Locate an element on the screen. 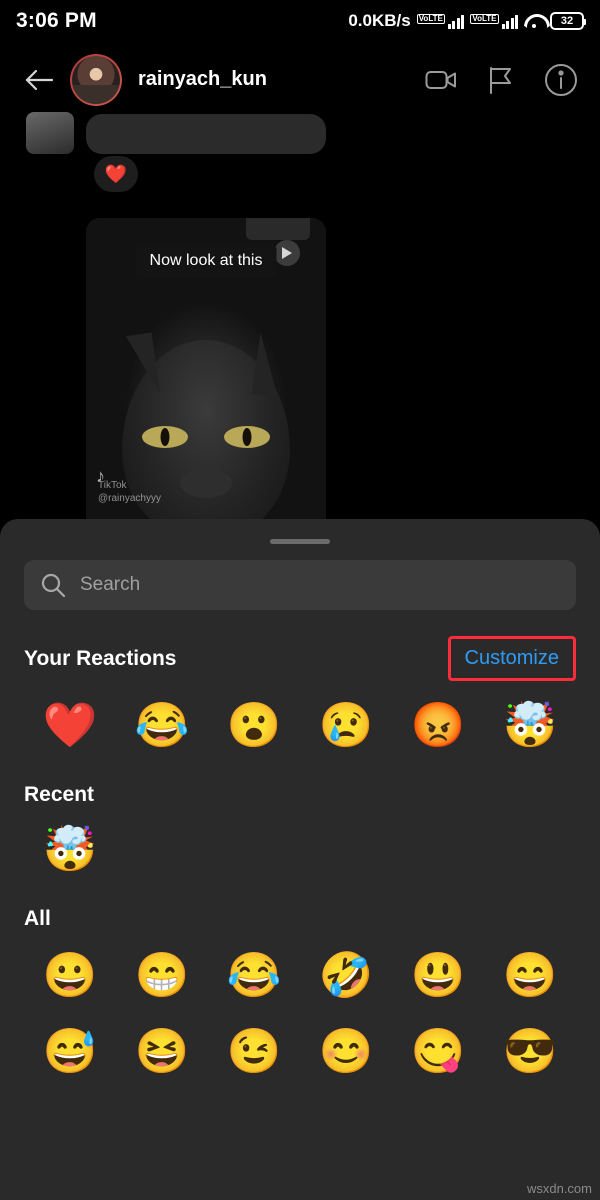 Image resolution: width=600 pixels, height=1200 pixels. search-box is located at coordinates (300, 585).